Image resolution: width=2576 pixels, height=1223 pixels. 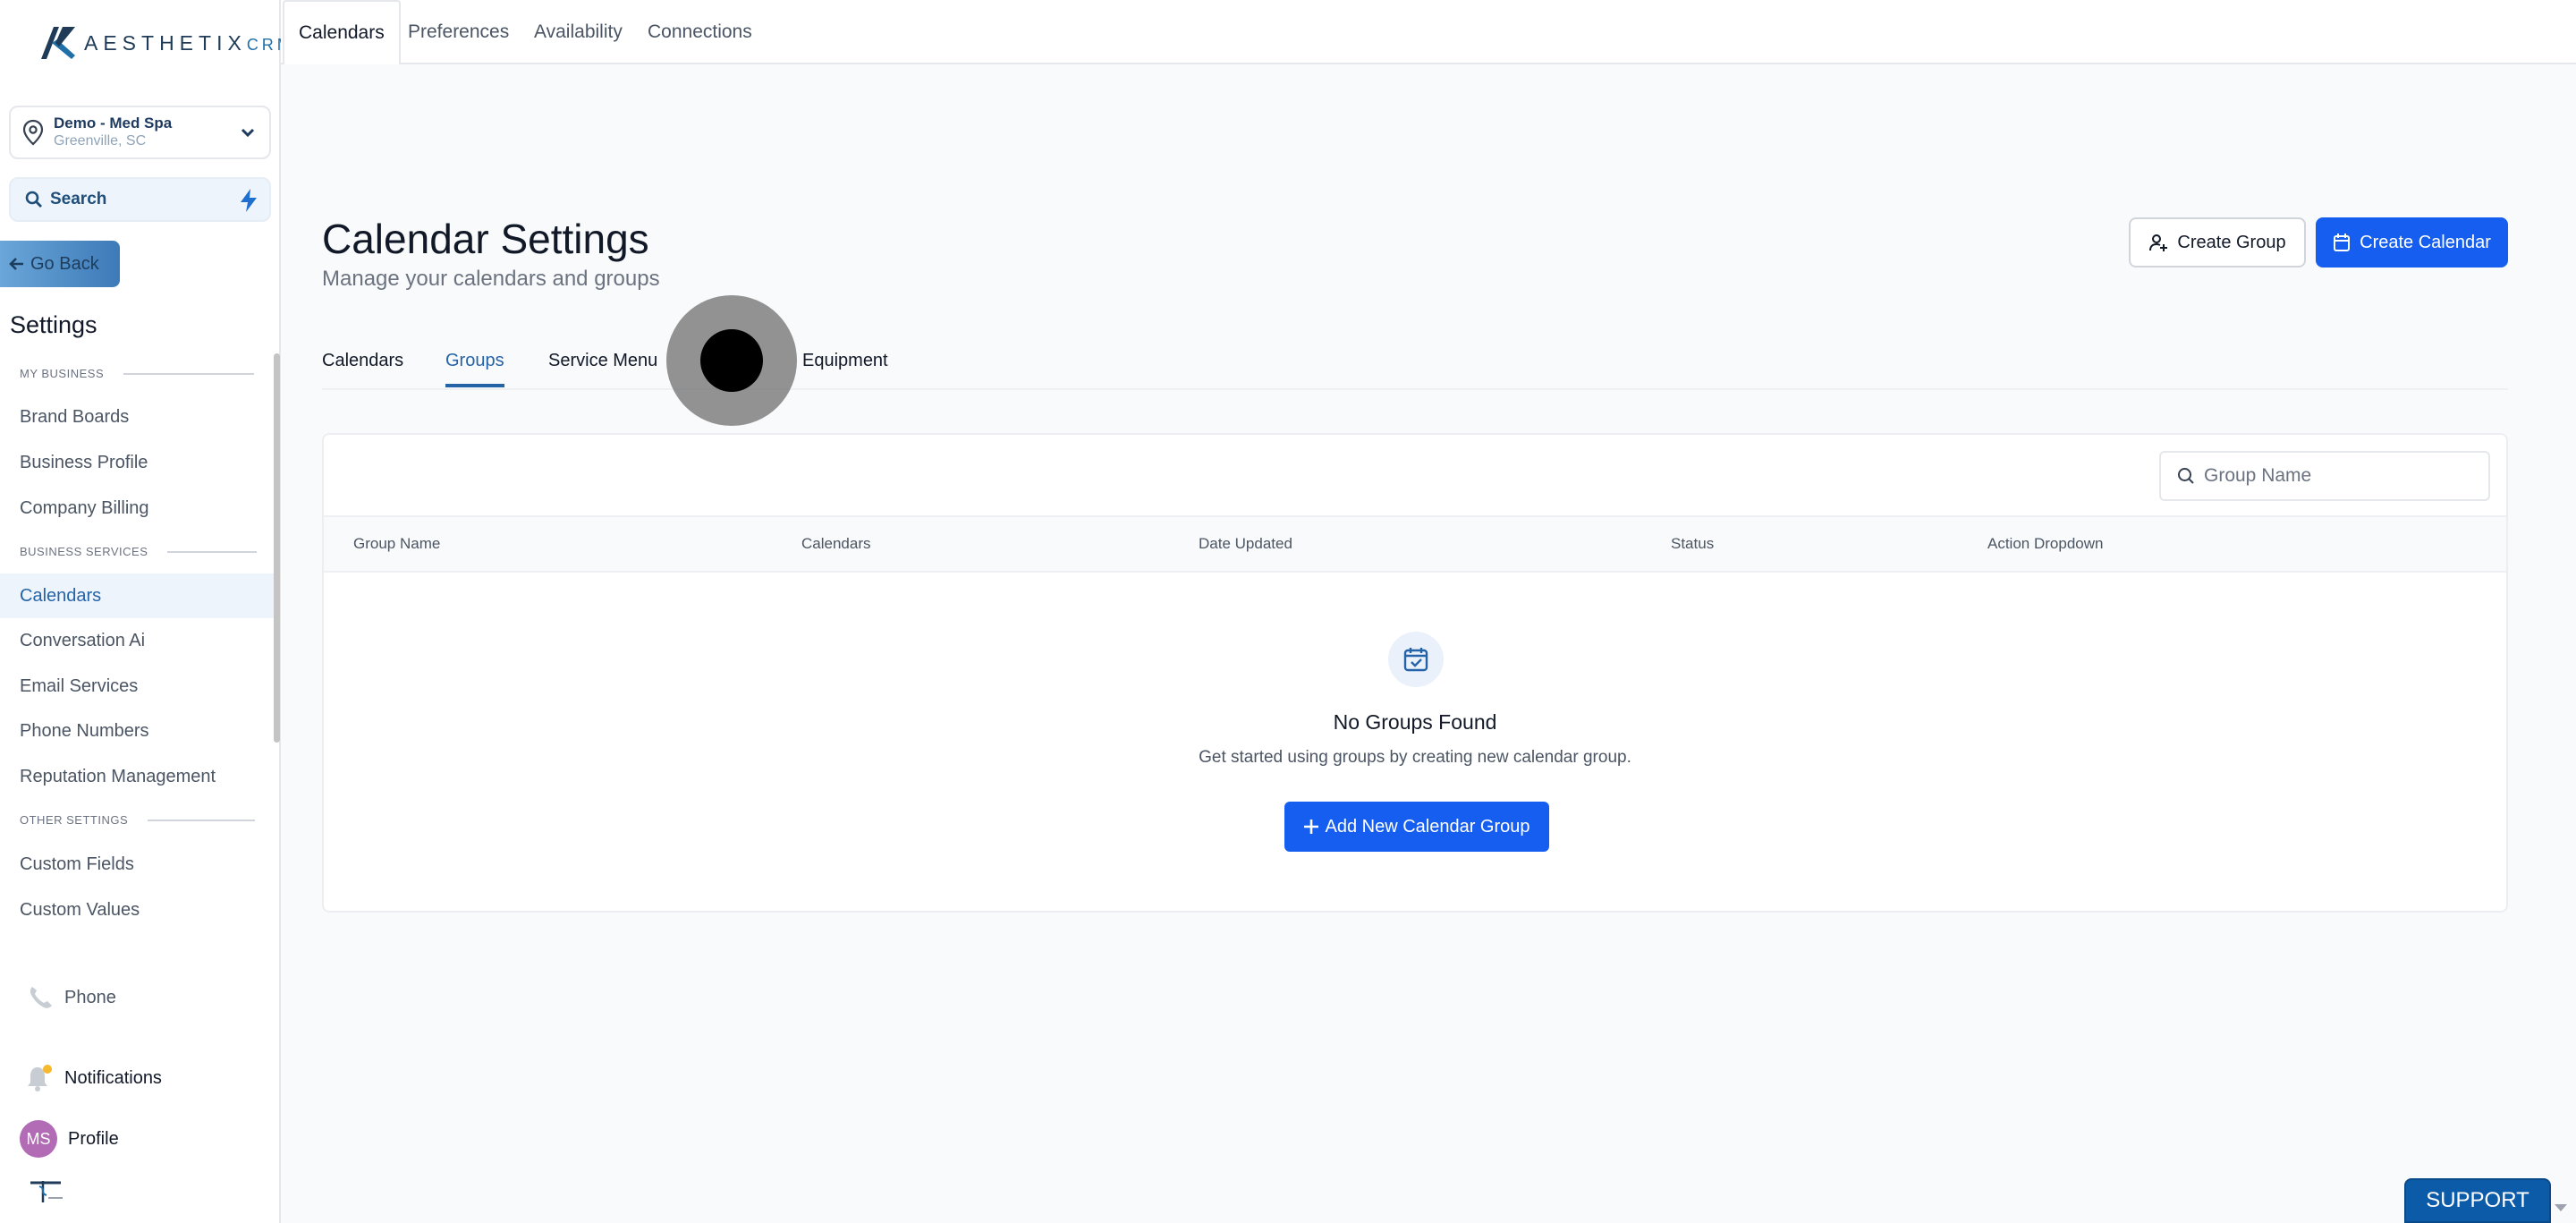 What do you see at coordinates (602, 367) in the screenshot?
I see `tab-service-menu: Service Menu` at bounding box center [602, 367].